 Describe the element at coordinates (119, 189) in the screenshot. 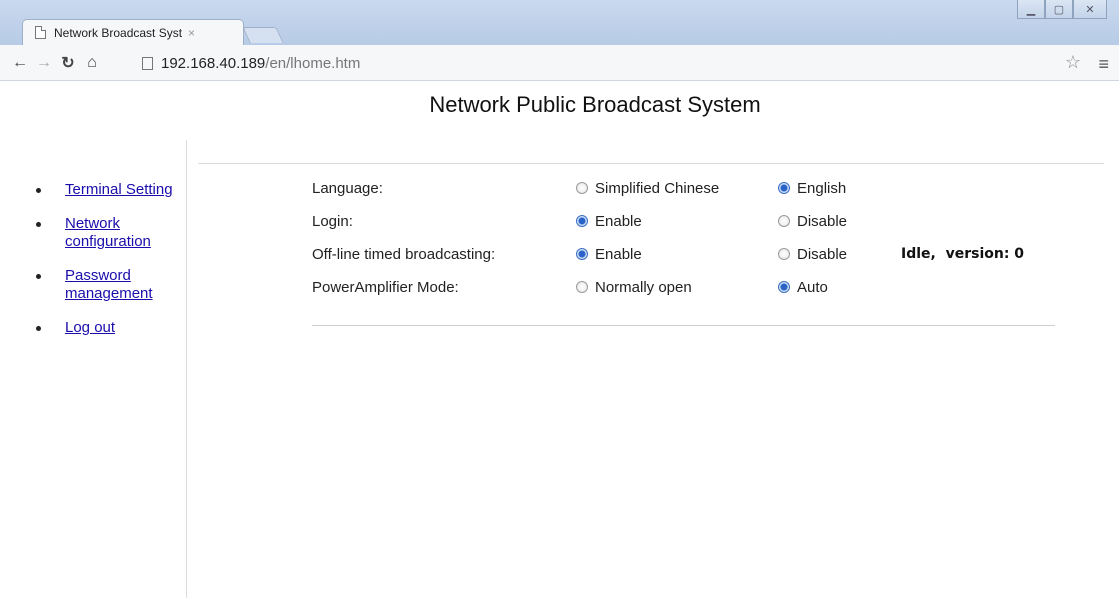

I see `terminal-setting-link: Terminal Setting` at that location.